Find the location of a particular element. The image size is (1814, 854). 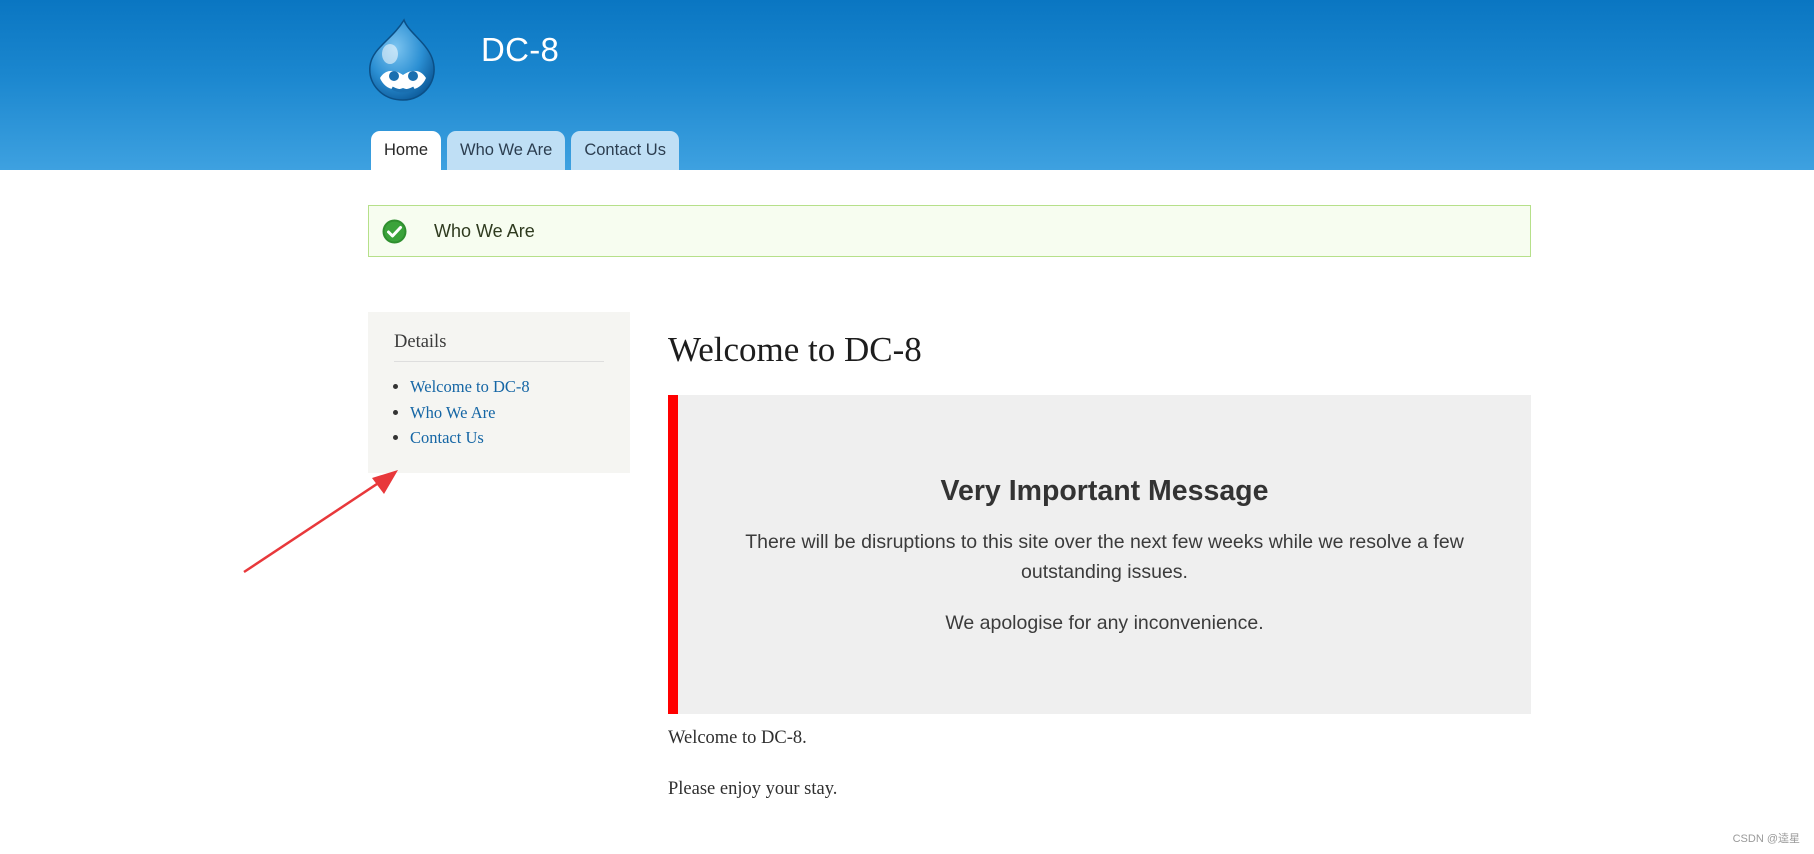

page-title: Welcome to DC-8 is located at coordinates (795, 349).